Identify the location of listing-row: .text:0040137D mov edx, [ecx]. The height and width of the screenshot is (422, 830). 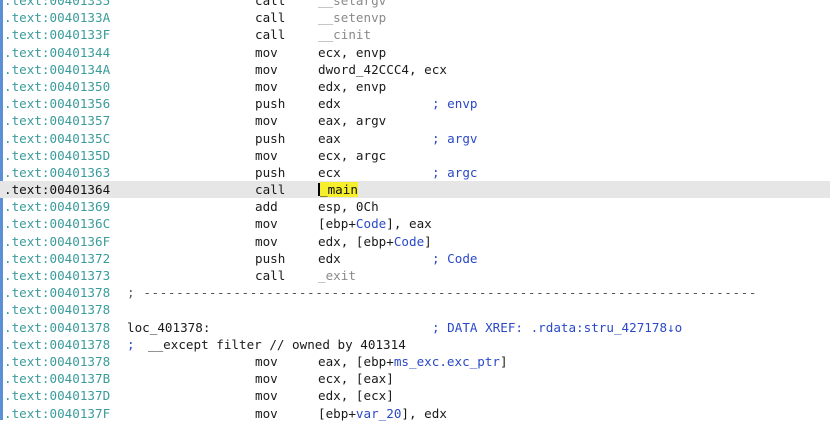
(415, 395).